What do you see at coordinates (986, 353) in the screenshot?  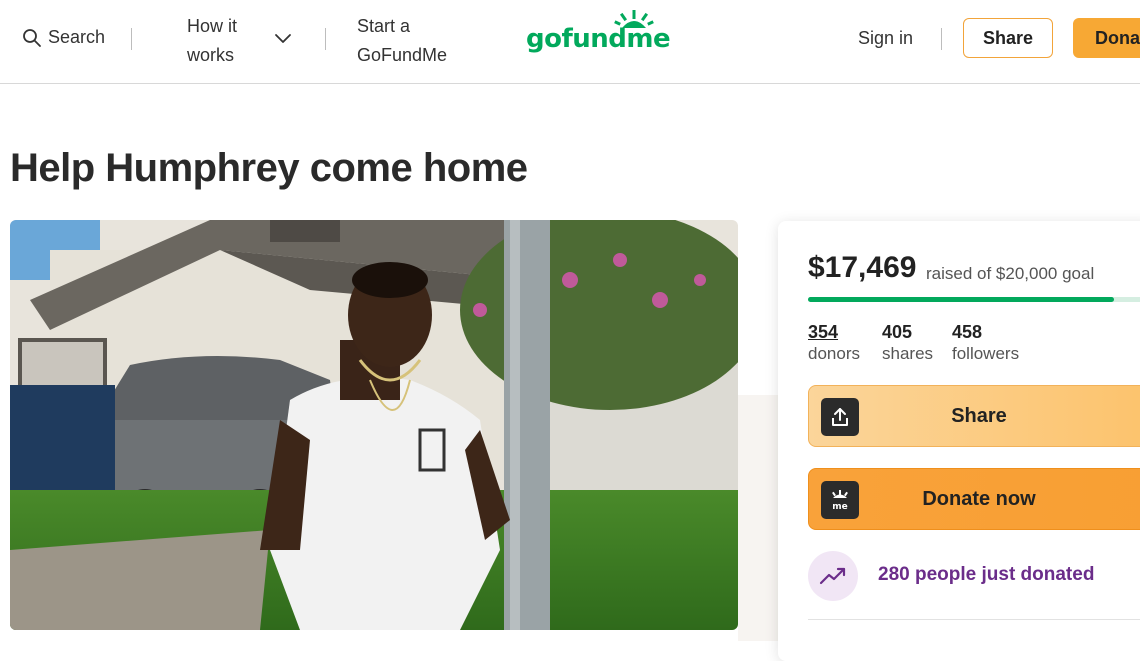 I see `followers-label: followers` at bounding box center [986, 353].